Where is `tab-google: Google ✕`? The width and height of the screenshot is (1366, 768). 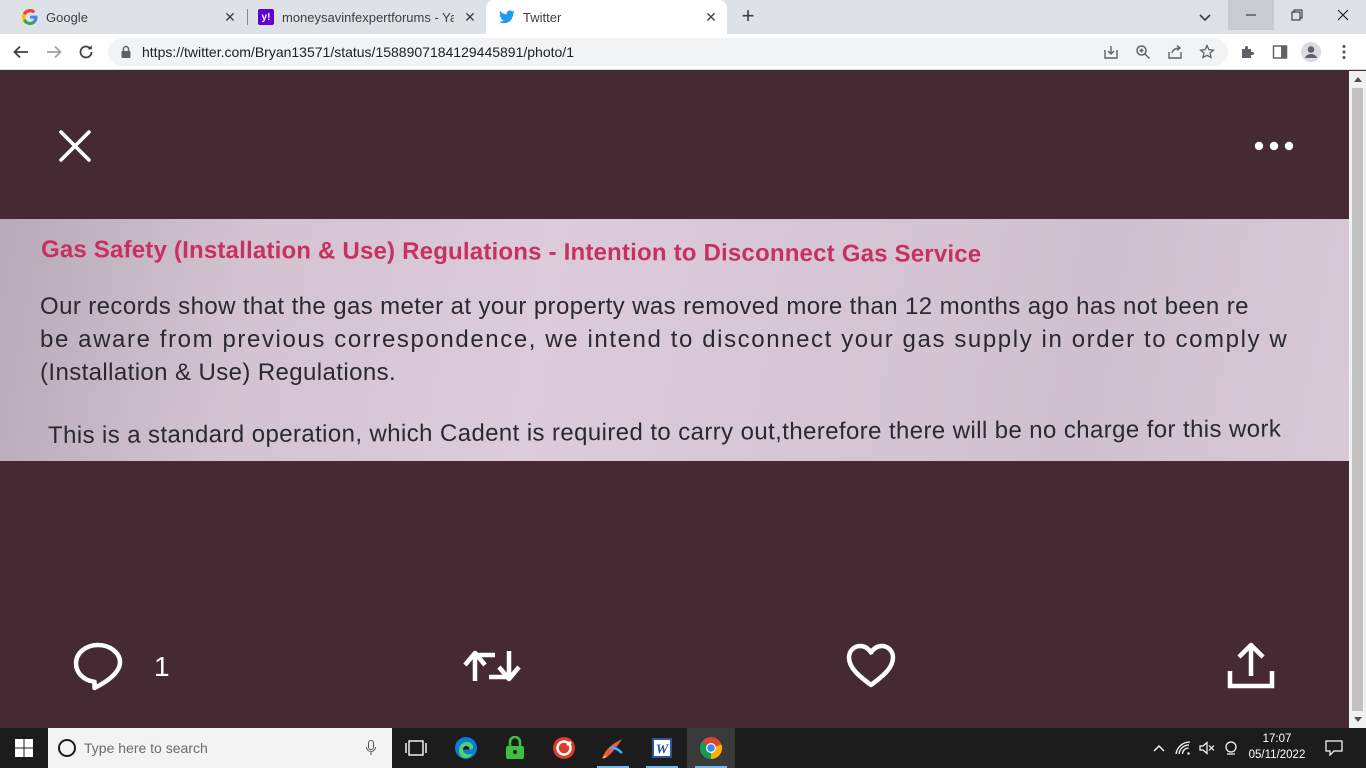
tab-google: Google ✕ is located at coordinates (123, 17).